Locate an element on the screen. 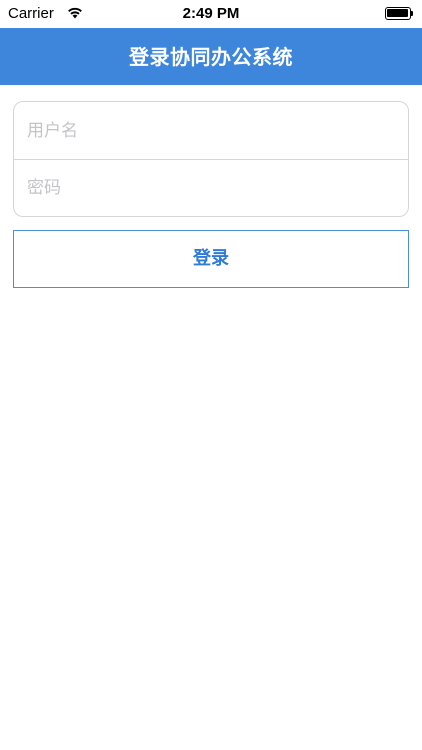  page-title: 登录协同办公系统 is located at coordinates (211, 57).